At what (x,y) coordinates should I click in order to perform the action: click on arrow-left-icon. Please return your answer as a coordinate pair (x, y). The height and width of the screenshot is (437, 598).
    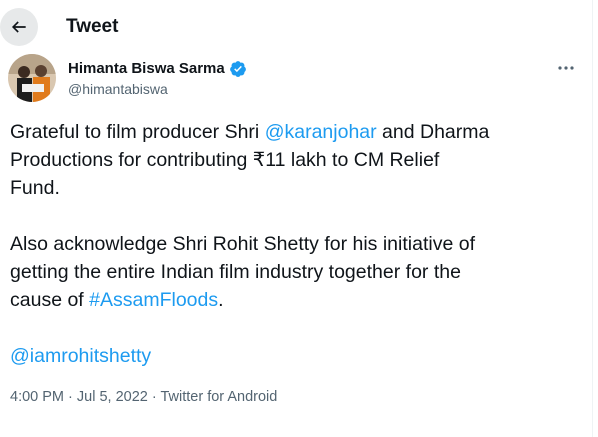
    Looking at the image, I should click on (18, 27).